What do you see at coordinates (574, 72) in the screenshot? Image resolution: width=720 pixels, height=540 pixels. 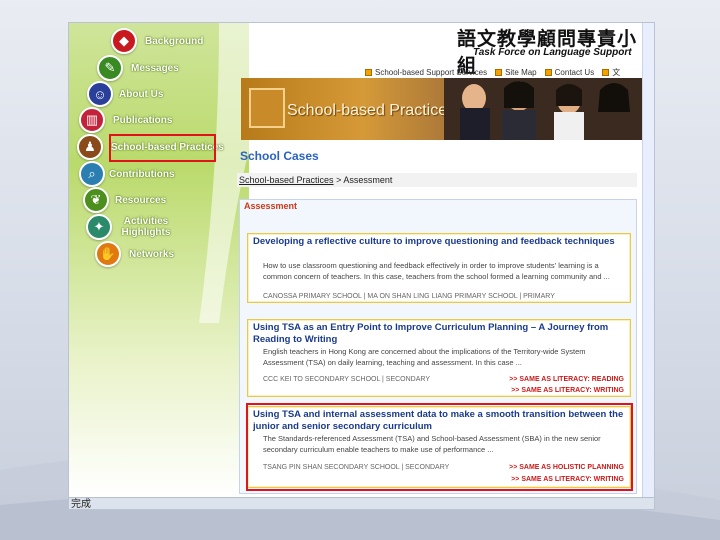 I see `top-link-label: Contact Us` at bounding box center [574, 72].